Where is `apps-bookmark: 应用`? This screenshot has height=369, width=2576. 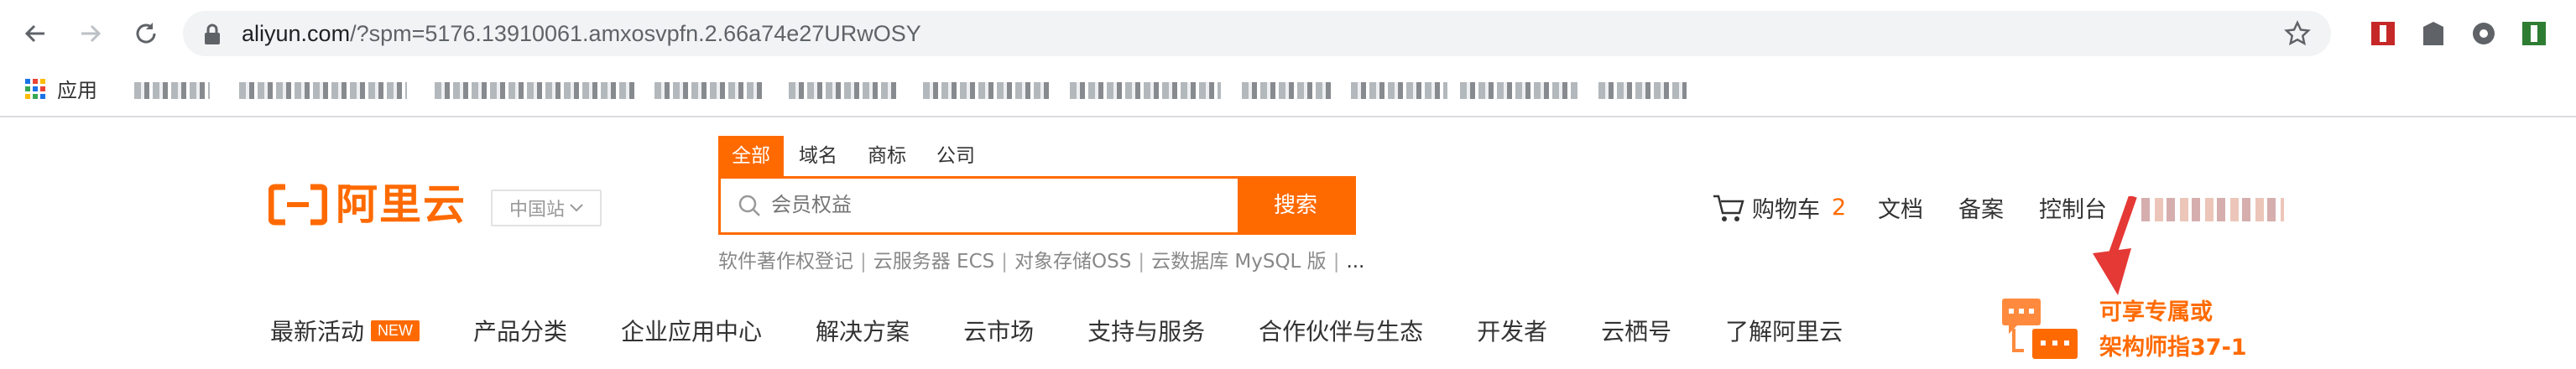 apps-bookmark: 应用 is located at coordinates (61, 88).